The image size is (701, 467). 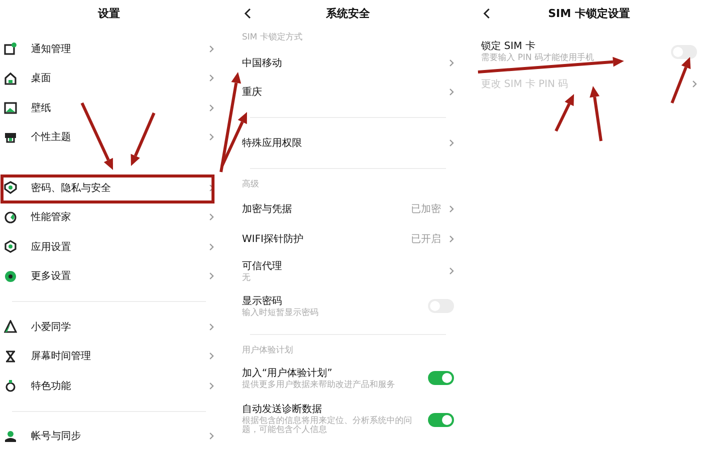 What do you see at coordinates (10, 78) in the screenshot?
I see `home-icon` at bounding box center [10, 78].